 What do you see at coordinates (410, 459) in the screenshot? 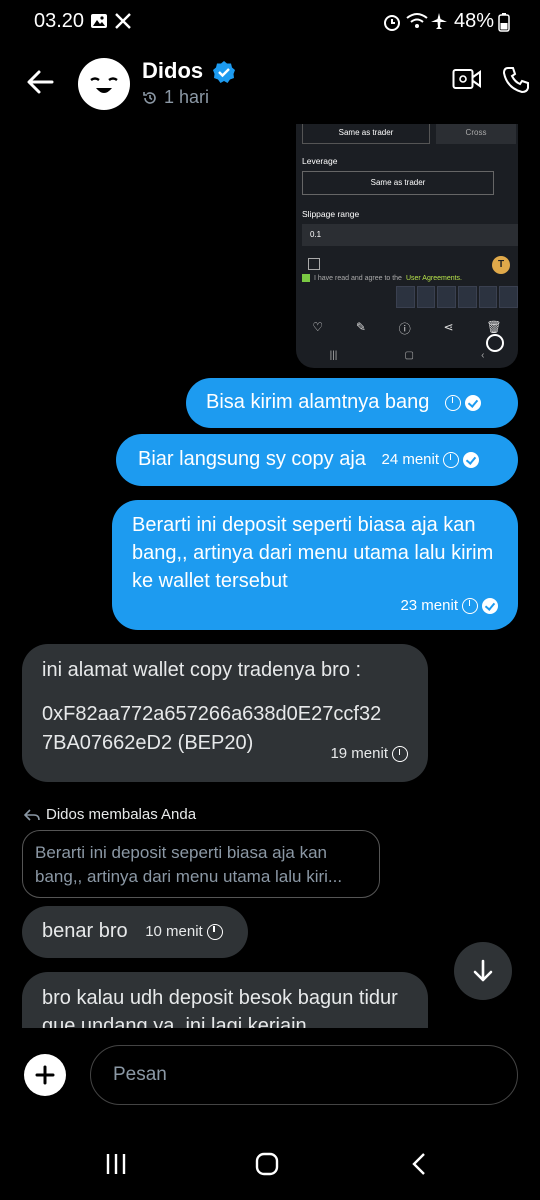
I see `message-time: 24 menit` at bounding box center [410, 459].